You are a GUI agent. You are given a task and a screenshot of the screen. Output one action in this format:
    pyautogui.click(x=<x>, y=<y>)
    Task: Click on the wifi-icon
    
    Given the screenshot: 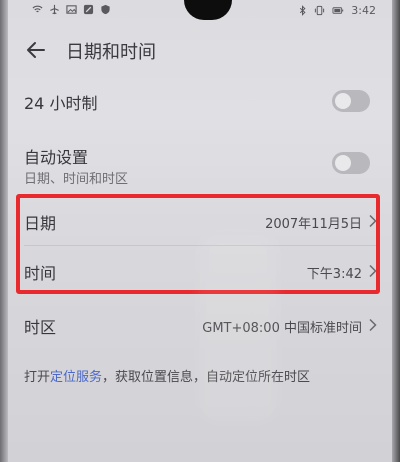 What is the action you would take?
    pyautogui.click(x=37, y=9)
    